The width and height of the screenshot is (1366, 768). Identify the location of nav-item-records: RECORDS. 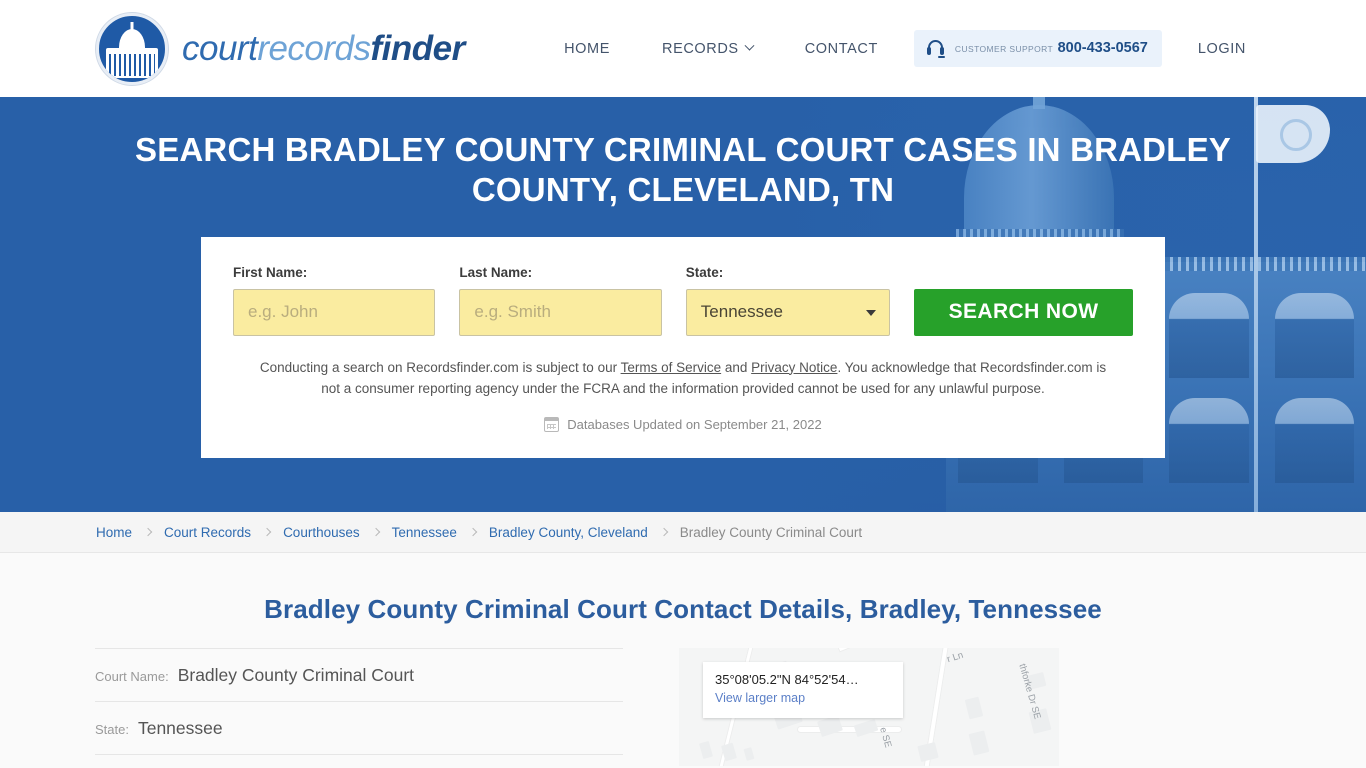
(707, 49).